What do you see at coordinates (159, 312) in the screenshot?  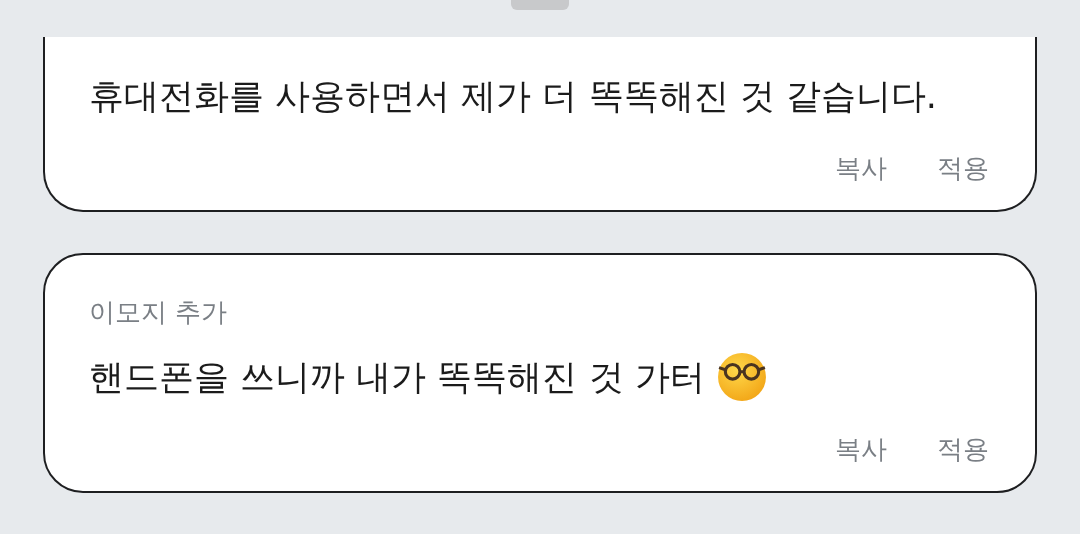 I see `card-label: 이모지 추가` at bounding box center [159, 312].